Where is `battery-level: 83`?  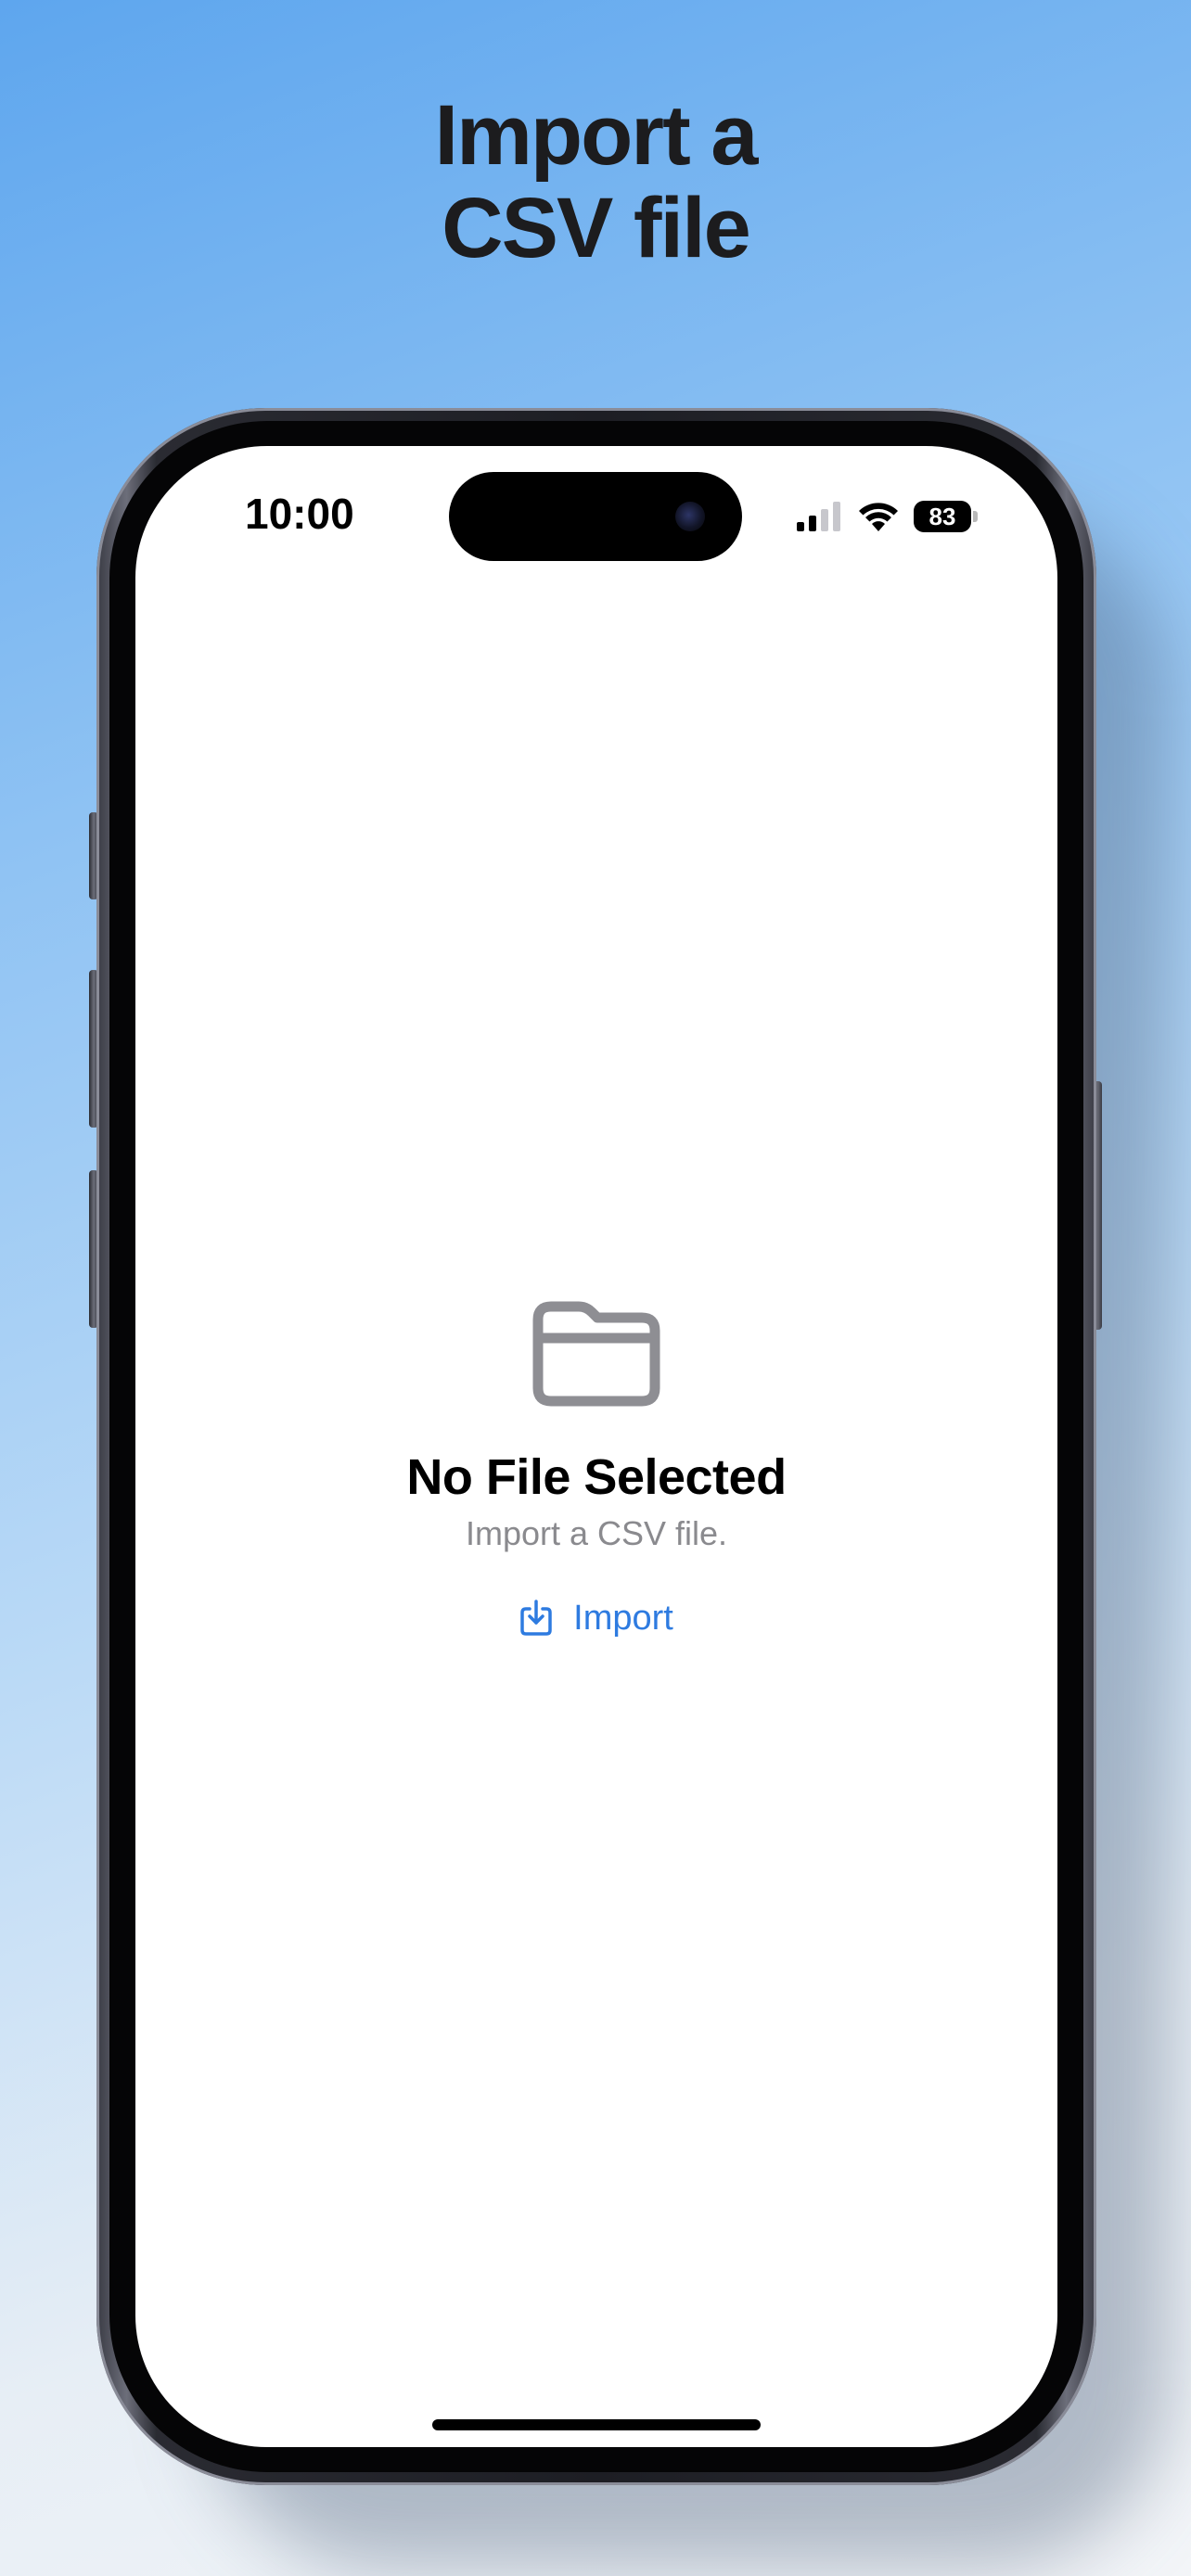 battery-level: 83 is located at coordinates (942, 516).